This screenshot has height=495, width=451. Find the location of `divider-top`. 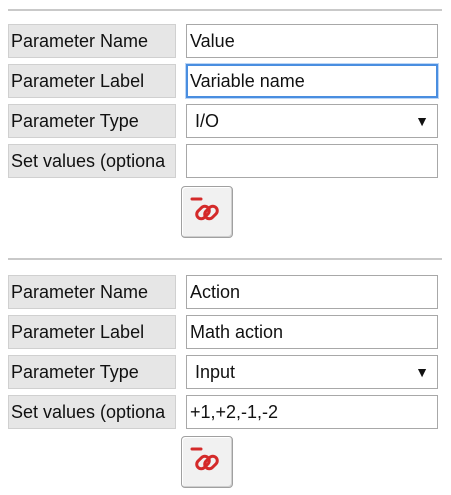

divider-top is located at coordinates (225, 10).